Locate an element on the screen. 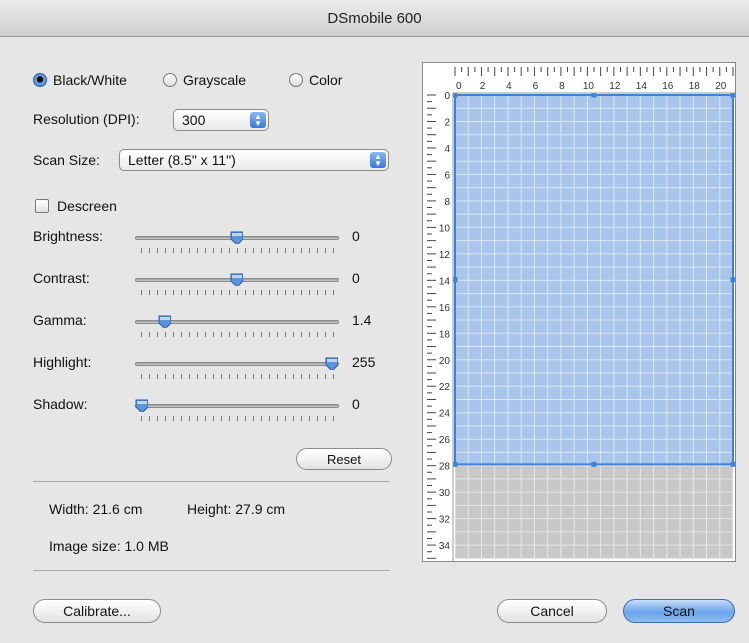 The width and height of the screenshot is (749, 643). descreen-checkbox: Descreen is located at coordinates (76, 206).